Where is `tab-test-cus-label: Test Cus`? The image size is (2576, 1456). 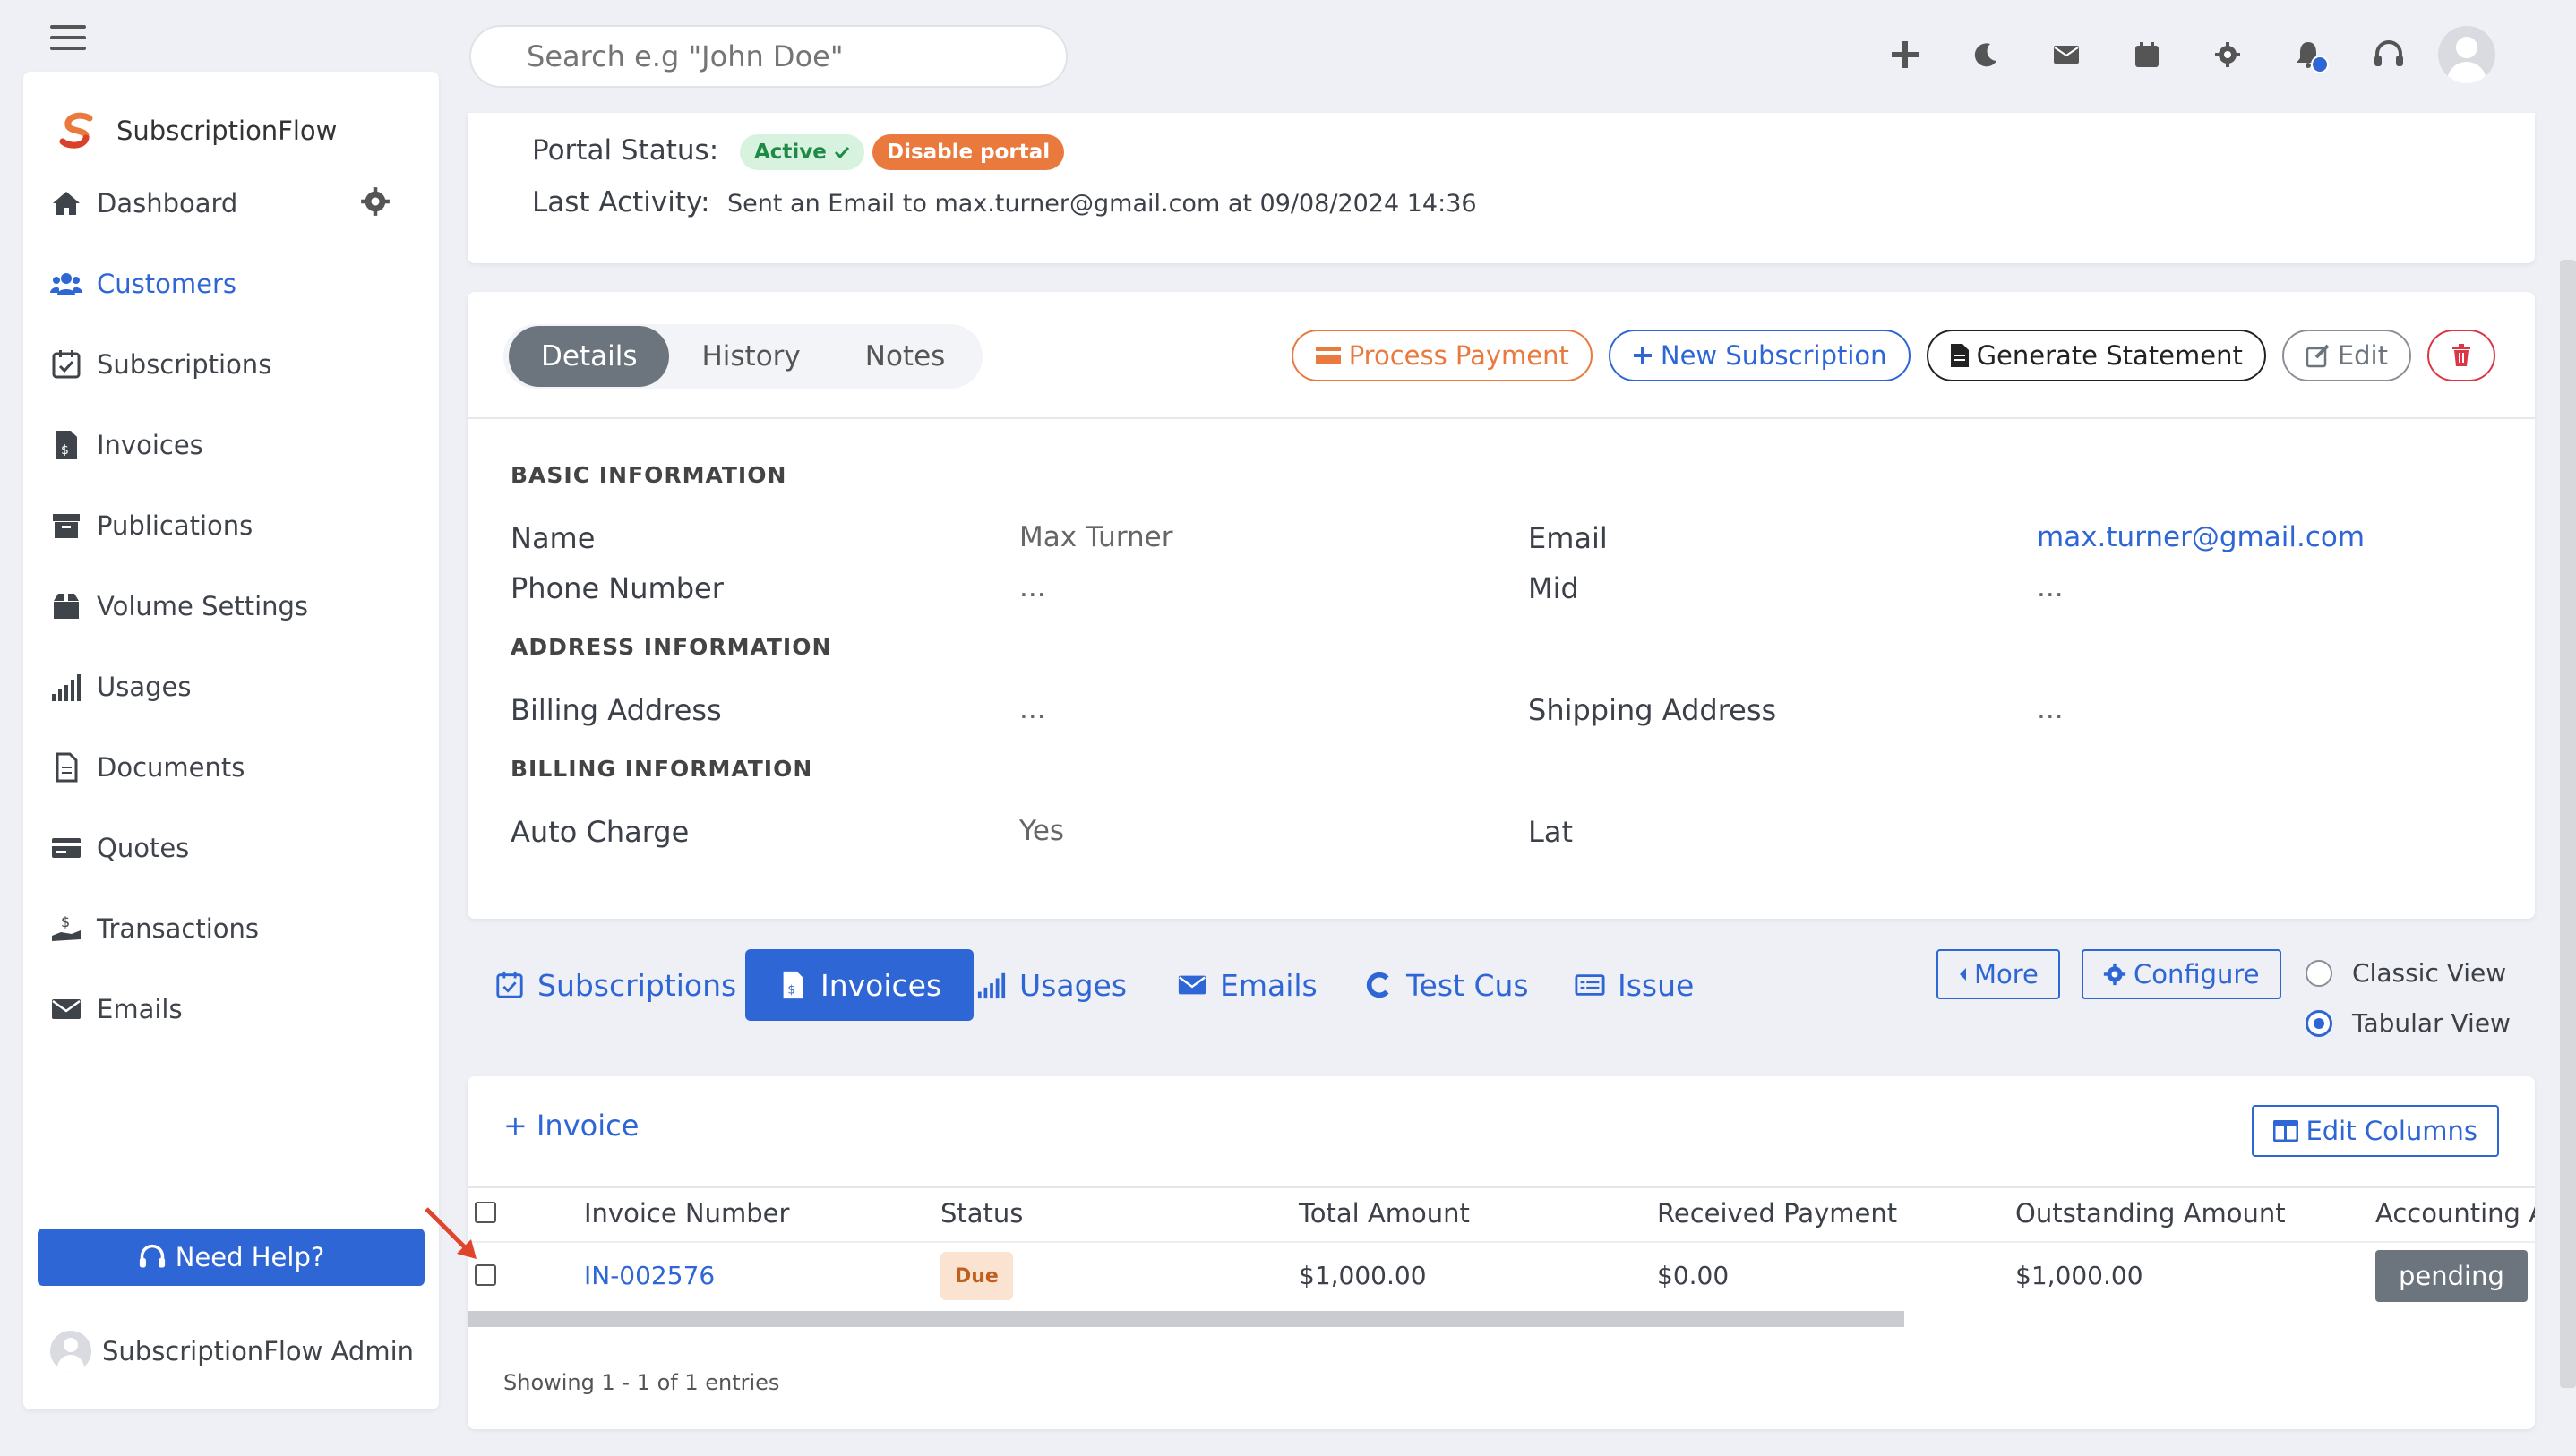 tab-test-cus-label: Test Cus is located at coordinates (1467, 985).